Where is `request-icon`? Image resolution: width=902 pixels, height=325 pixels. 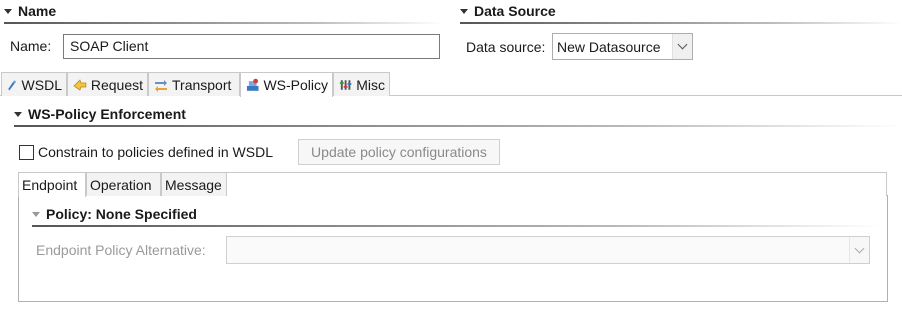
request-icon is located at coordinates (80, 84).